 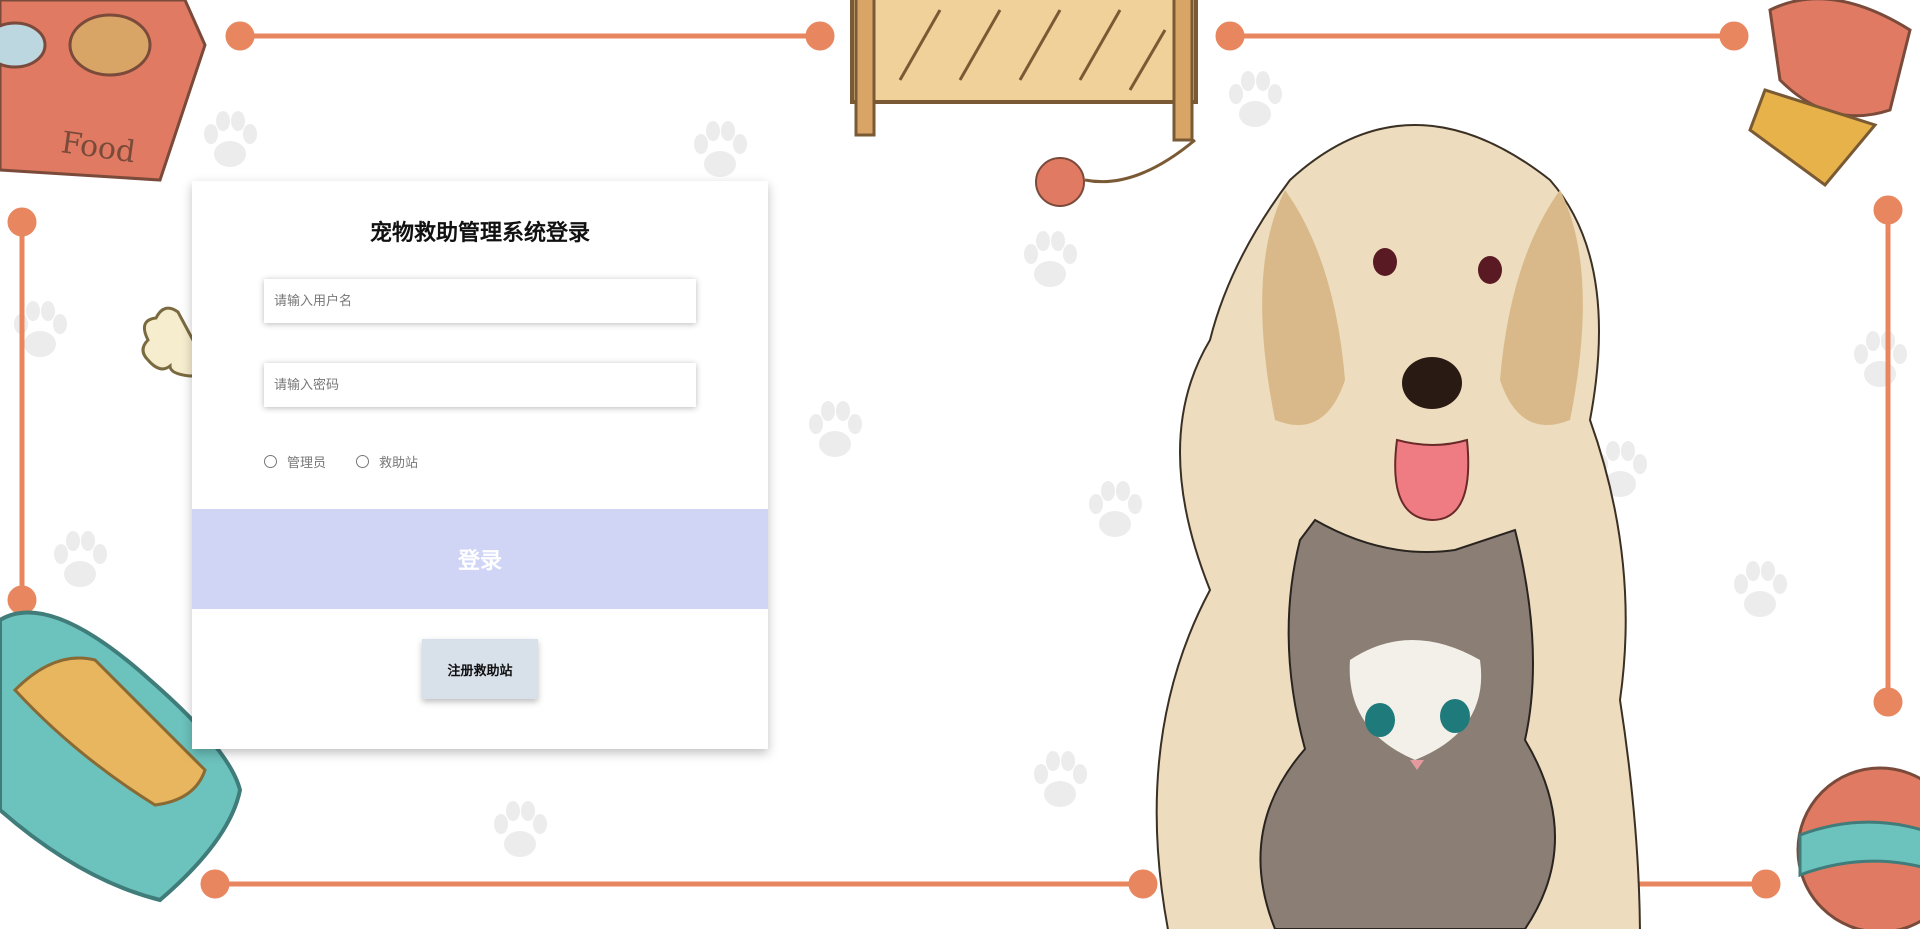 I want to click on role-radio-group: 管理员 救助站, so click(x=356, y=461).